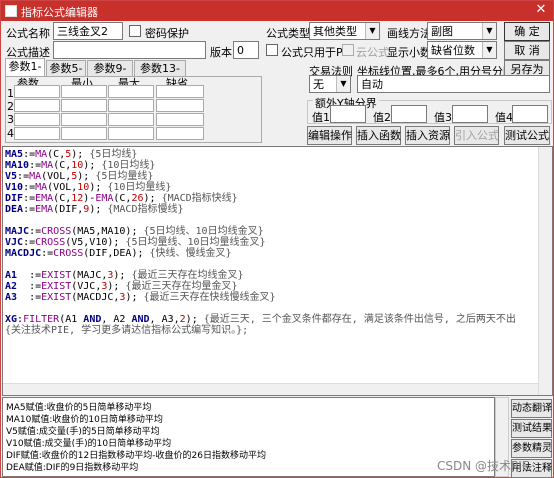 The width and height of the screenshot is (554, 478). Describe the element at coordinates (10, 93) in the screenshot. I see `param-row-1: 1` at that location.